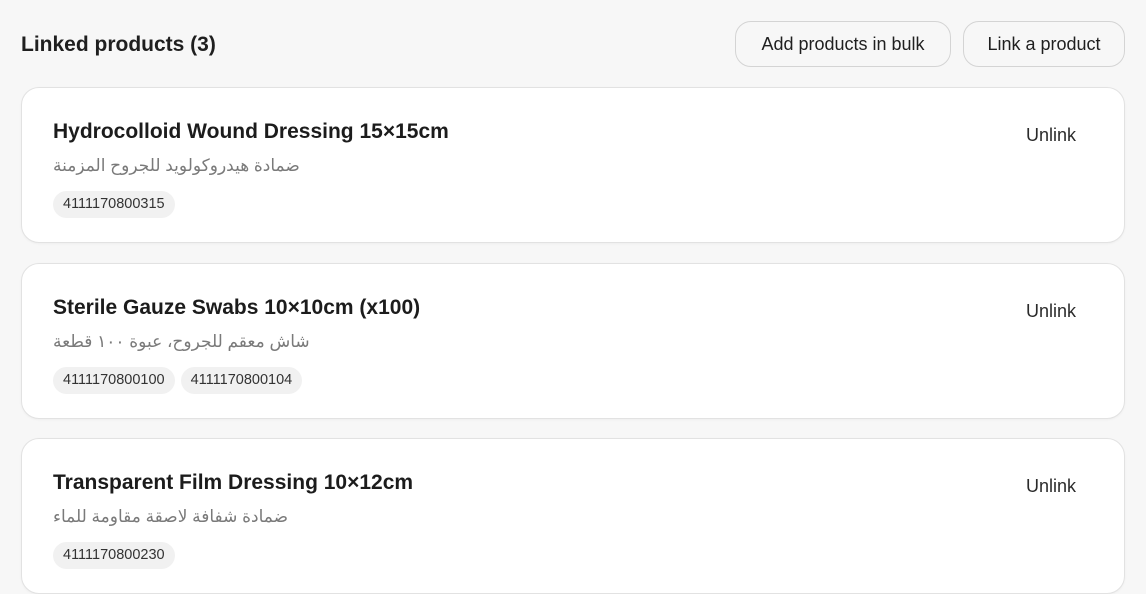 The height and width of the screenshot is (594, 1146). I want to click on product-title: Transparent Film Dressing 10×12cm, so click(233, 482).